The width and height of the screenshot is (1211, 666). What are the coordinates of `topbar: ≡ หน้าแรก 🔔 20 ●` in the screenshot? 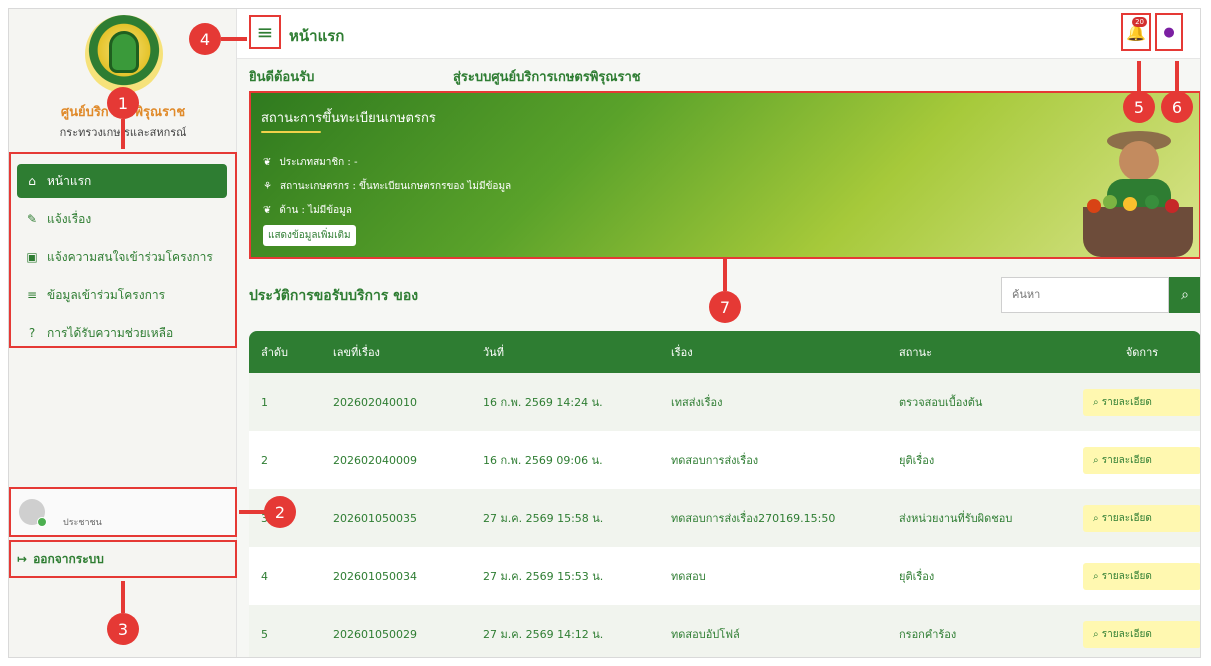 It's located at (718, 34).